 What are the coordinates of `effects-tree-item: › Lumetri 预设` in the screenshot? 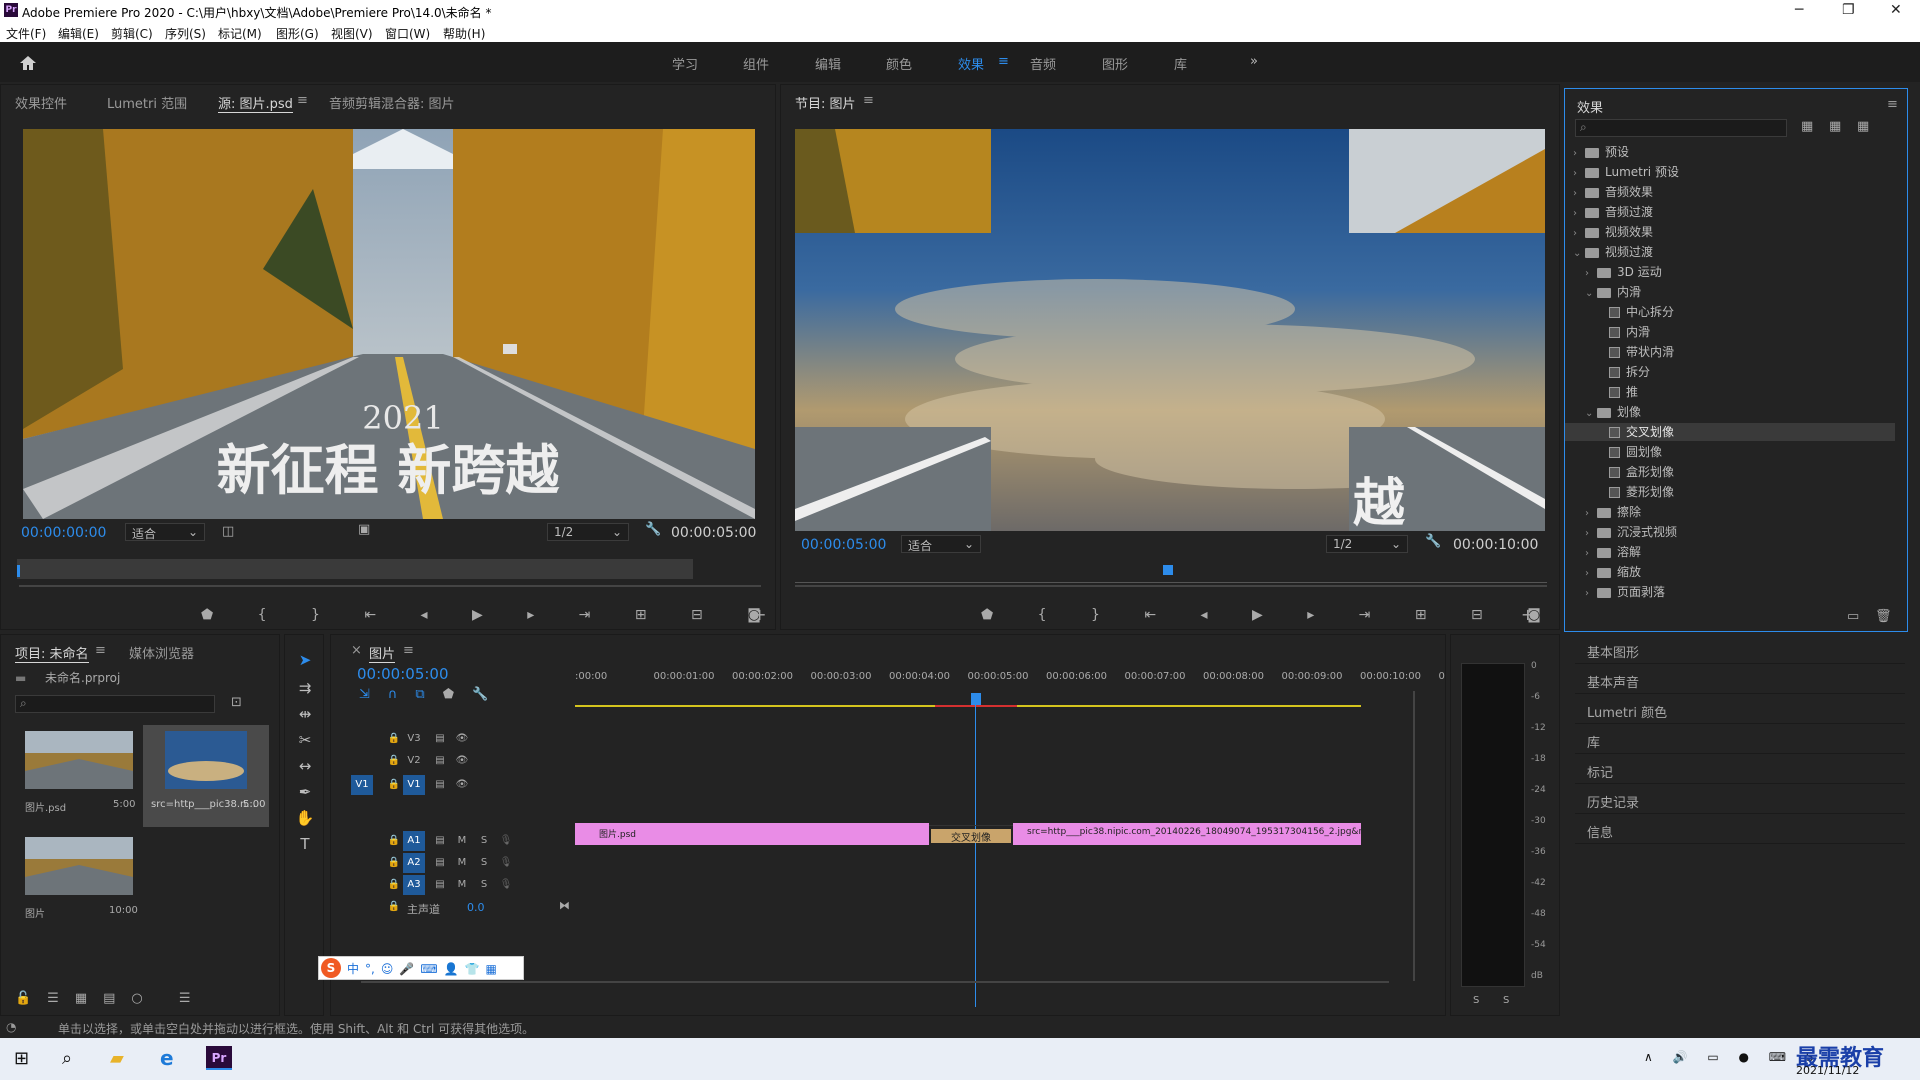 It's located at (1730, 172).